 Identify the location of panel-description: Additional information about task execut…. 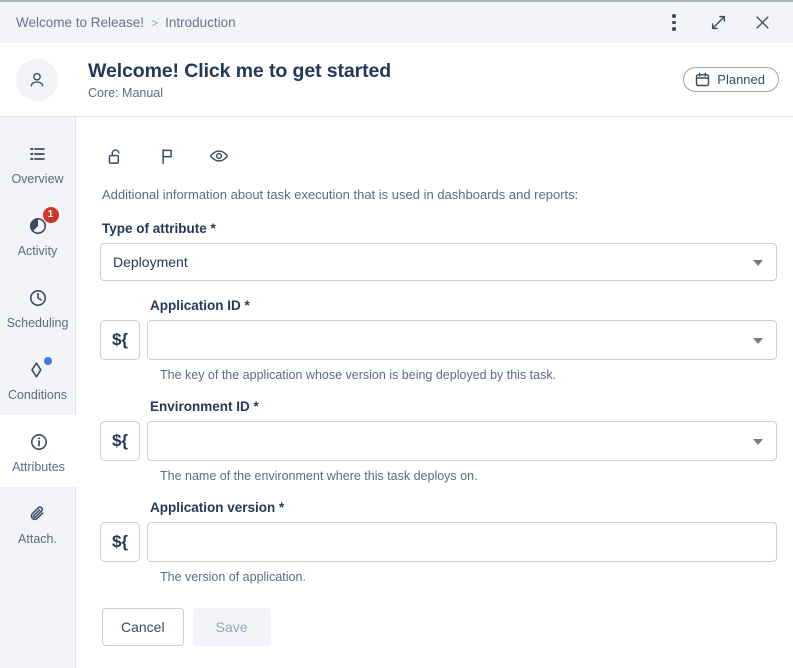
(340, 194).